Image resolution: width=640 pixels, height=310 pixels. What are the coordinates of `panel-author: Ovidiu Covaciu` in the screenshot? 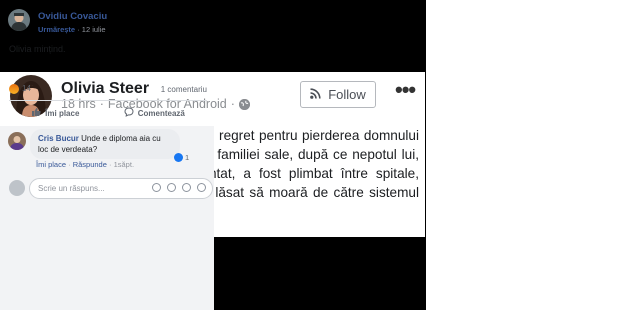 It's located at (72, 16).